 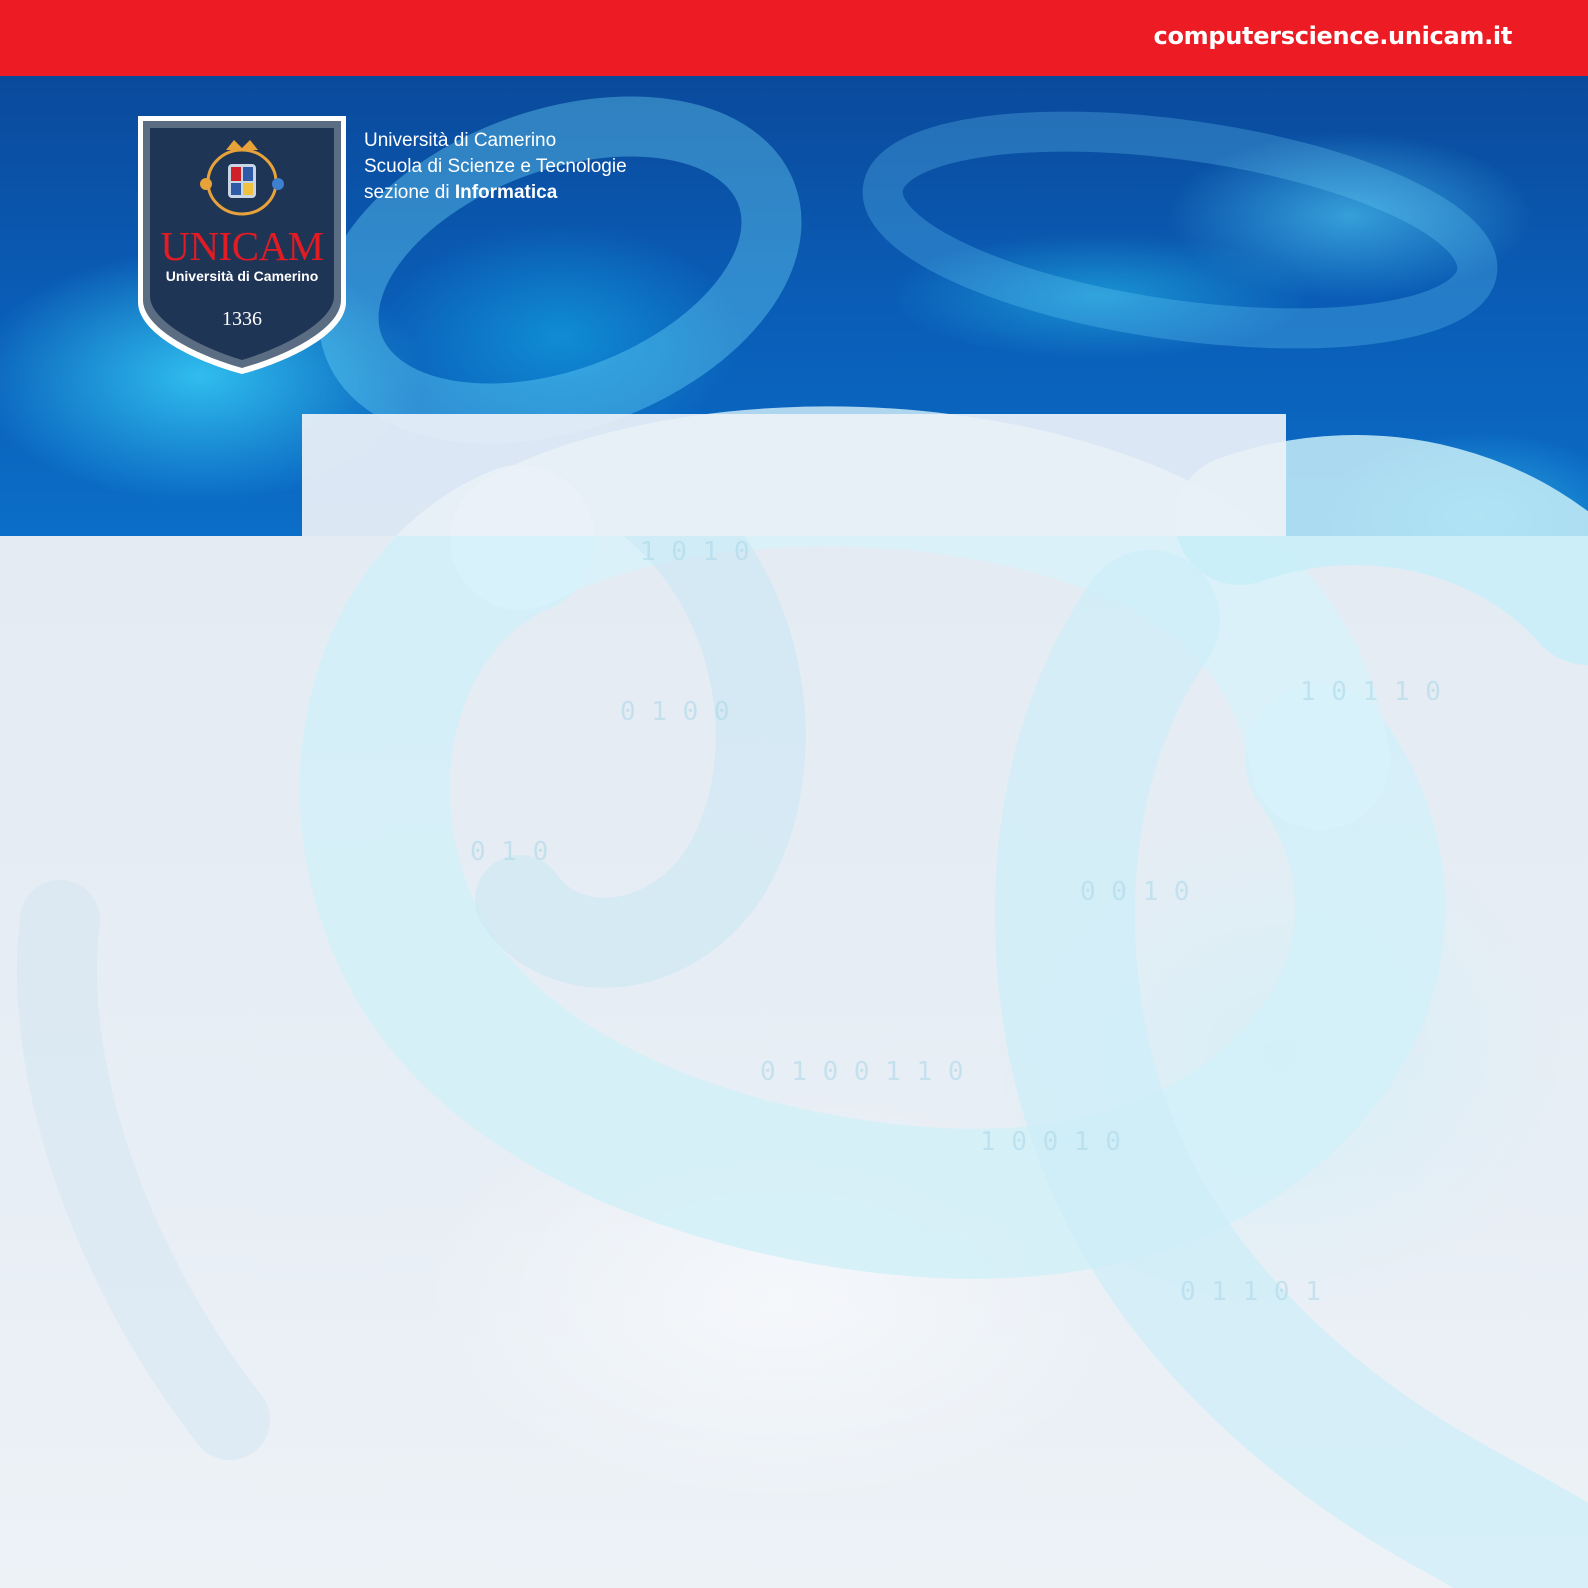 I want to click on institution-line-2: Scuola di Scienze e Tecnologie, so click(x=495, y=166).